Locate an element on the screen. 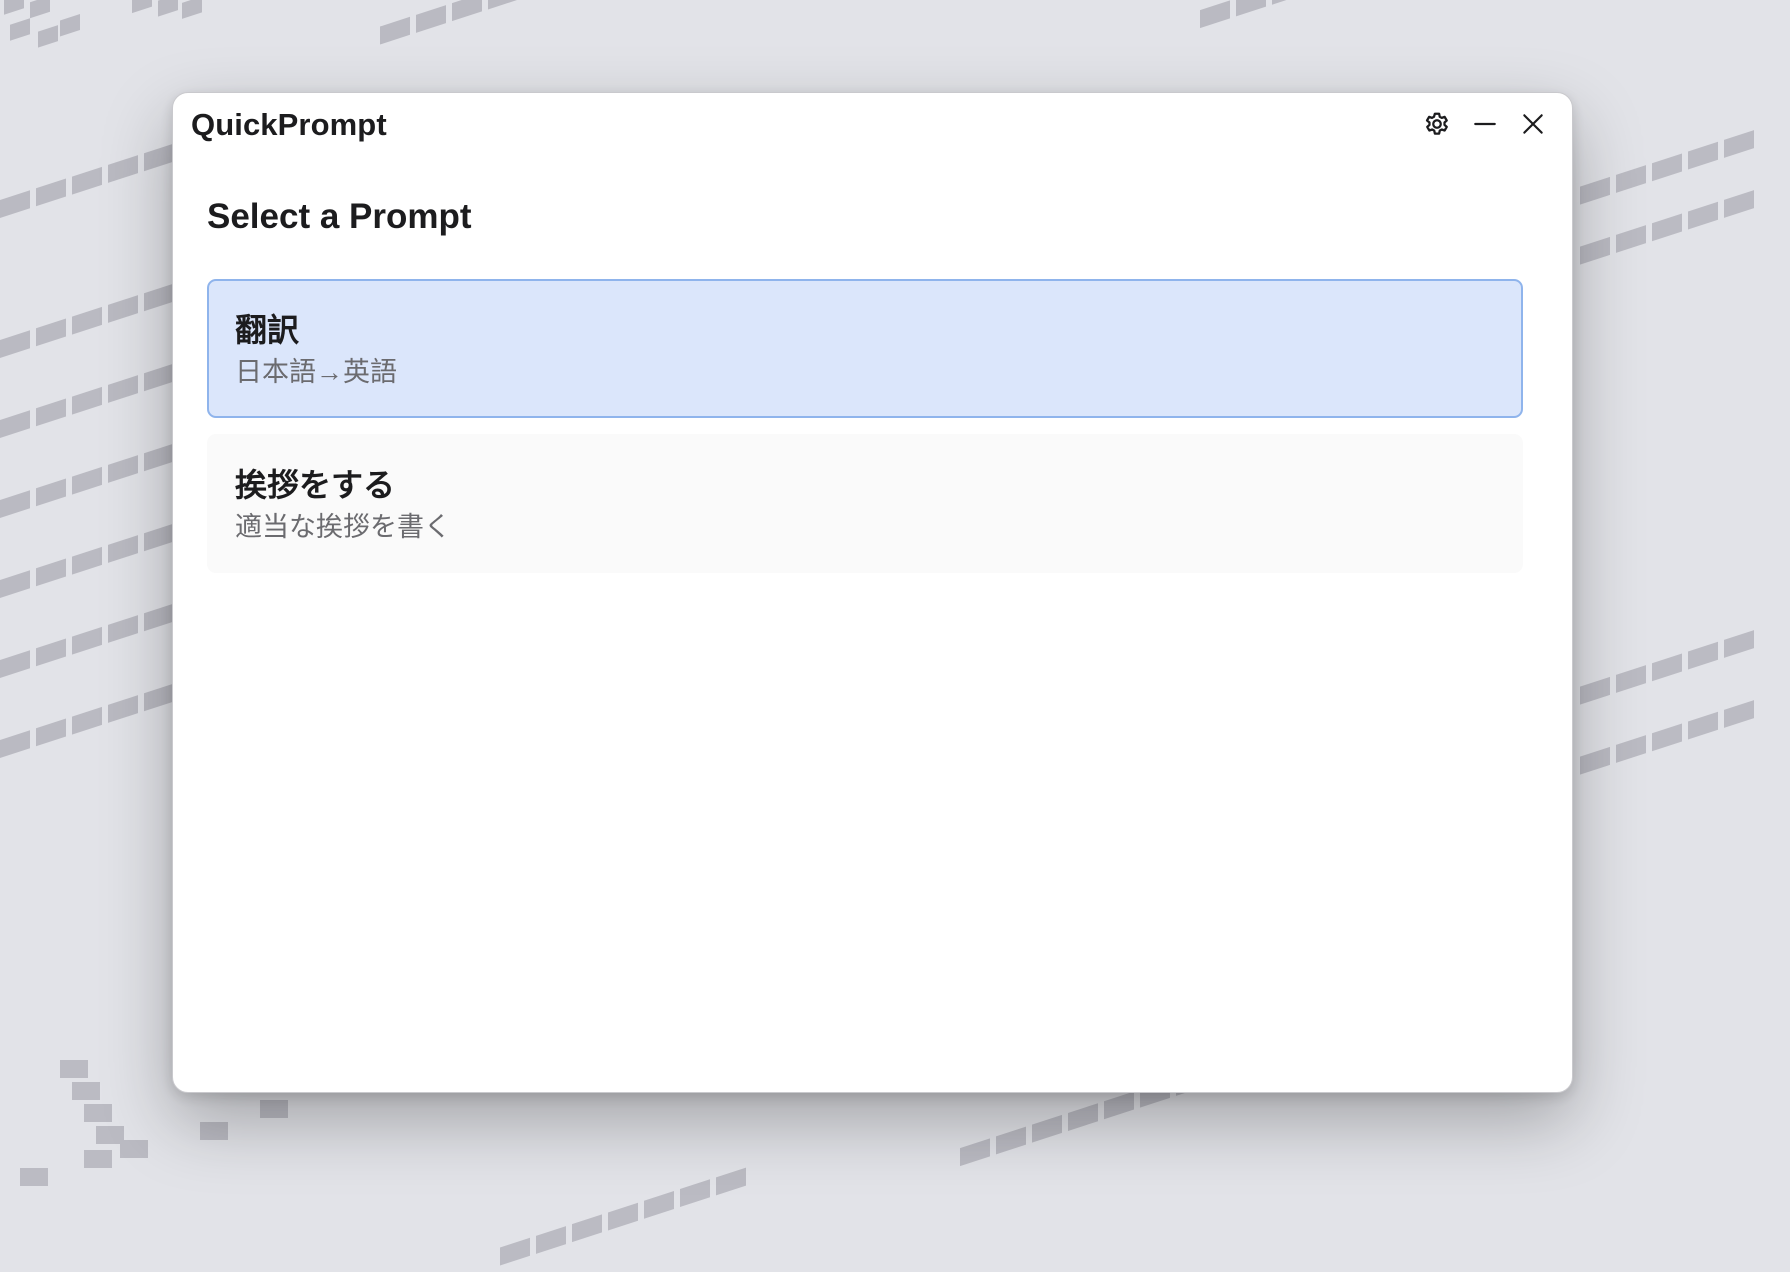 The height and width of the screenshot is (1272, 1790). prompt-item-translate: 翻訳 日本語→英語 is located at coordinates (865, 348).